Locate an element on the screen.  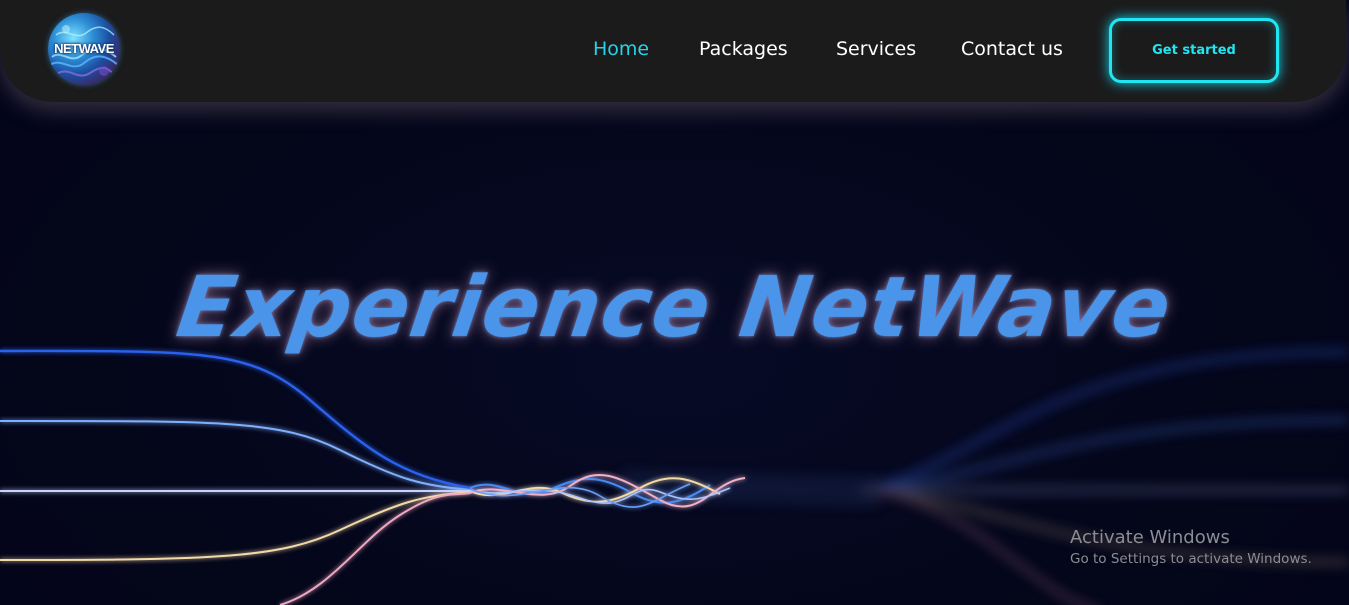
nav-link-contact-us: Contact us is located at coordinates (1012, 49).